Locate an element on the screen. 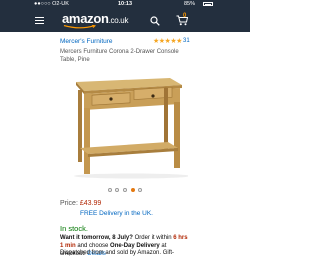  logo-text: amazon is located at coordinates (85, 18).